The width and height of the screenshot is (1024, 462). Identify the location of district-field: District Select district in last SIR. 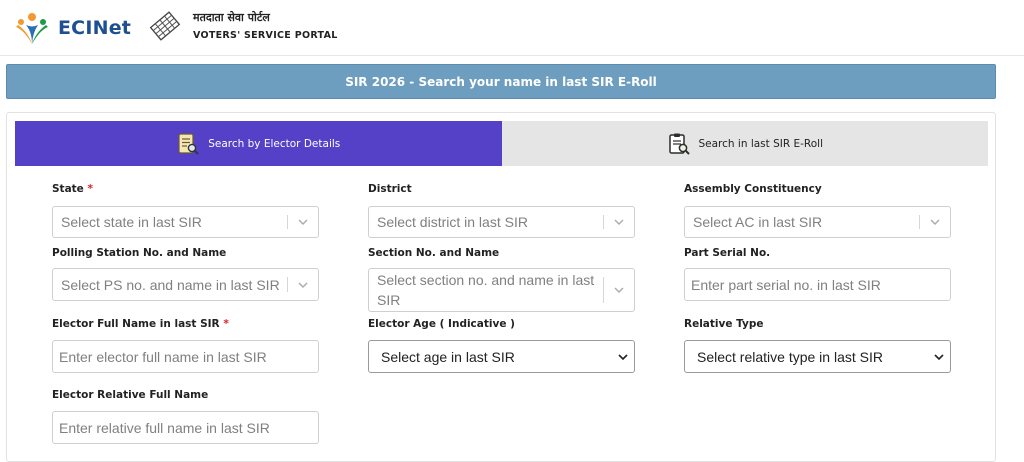
(501, 210).